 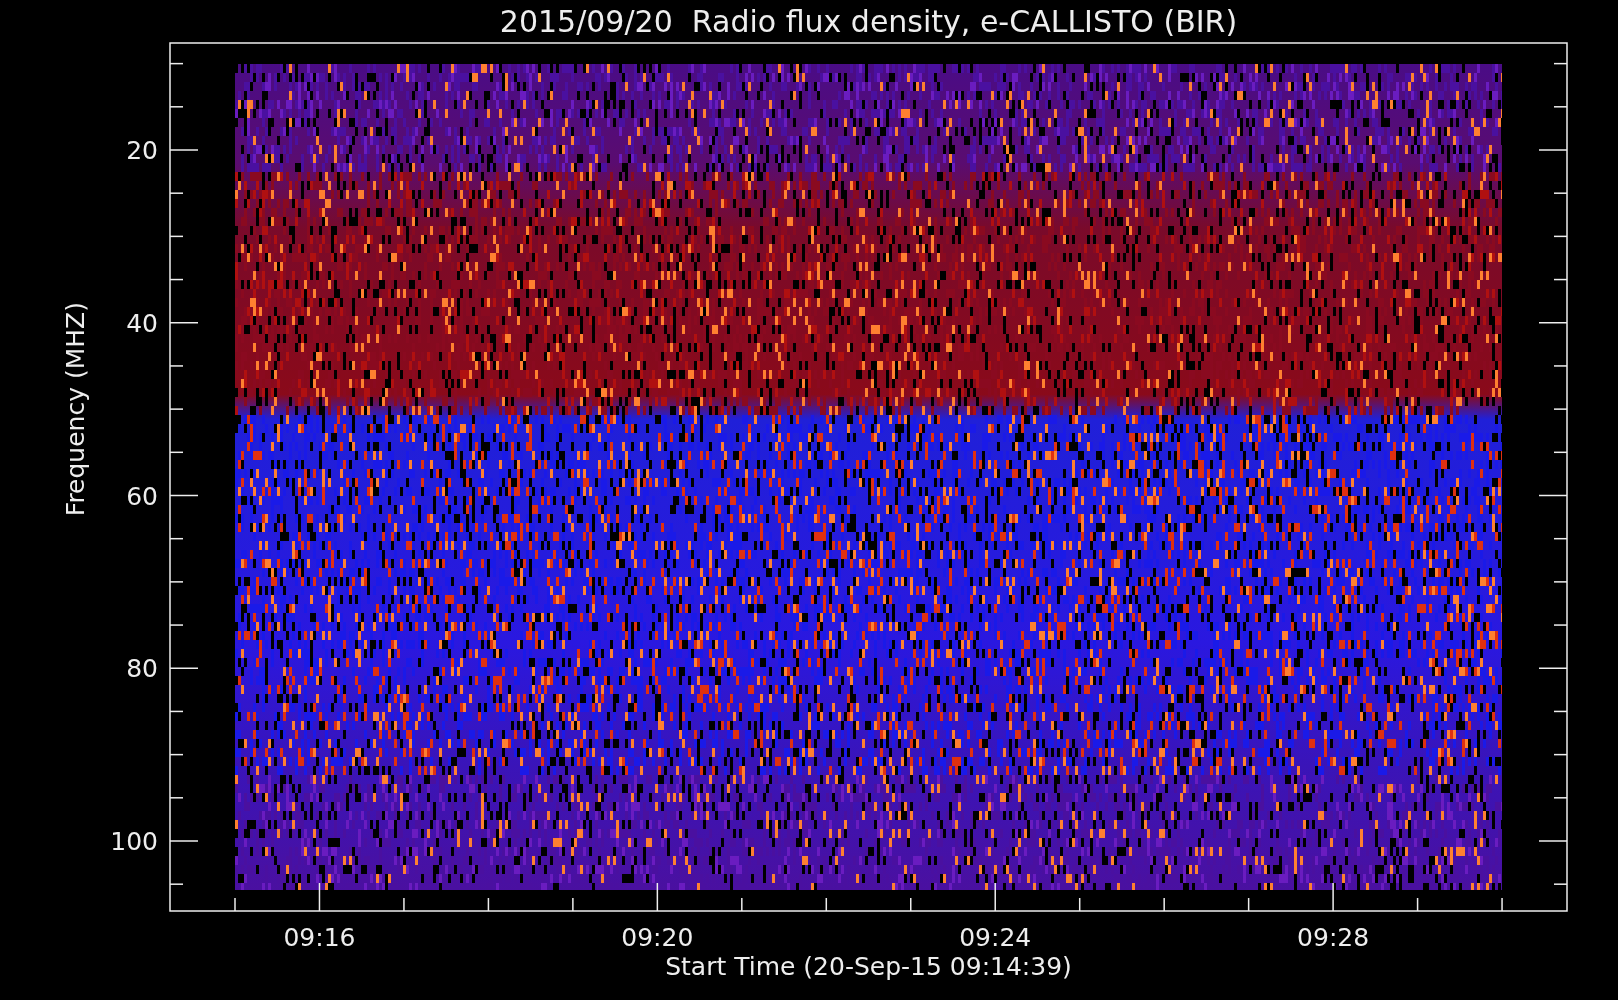 I want to click on tick-label: 09:16, so click(x=319, y=937).